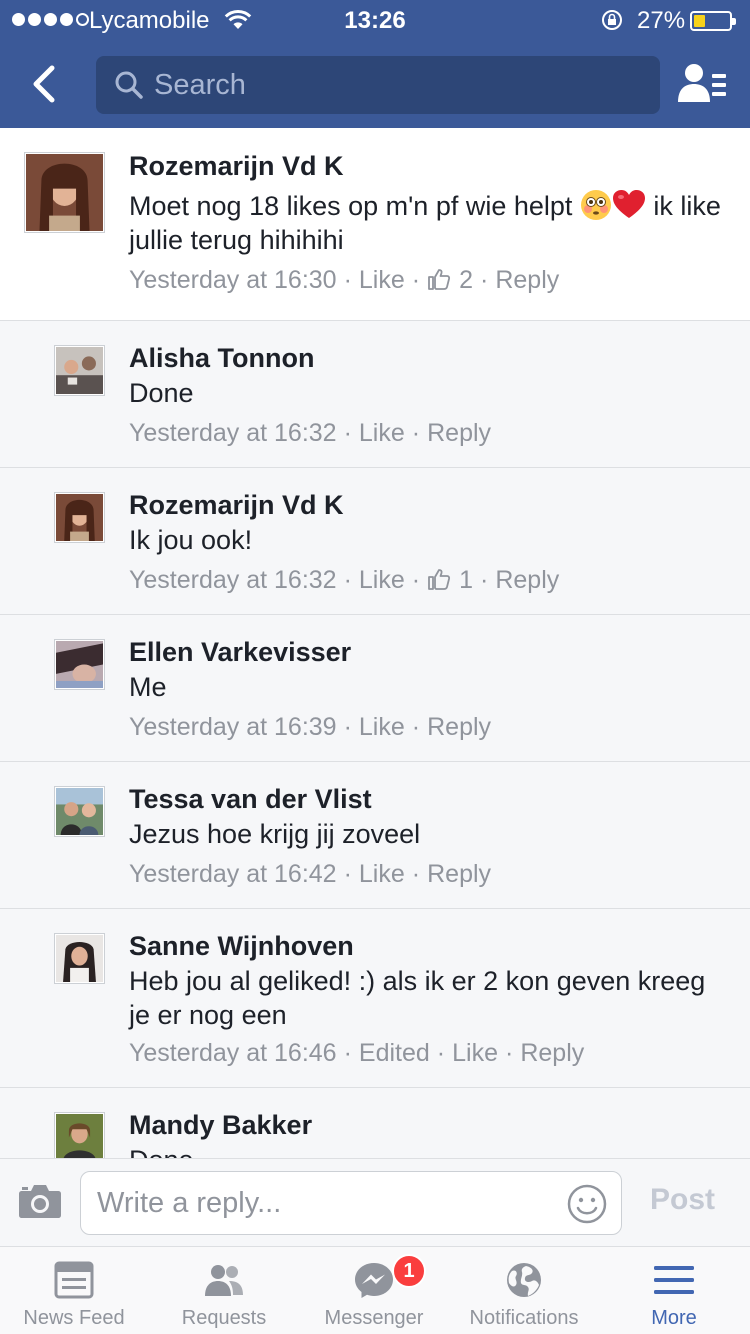 The height and width of the screenshot is (1334, 750). What do you see at coordinates (375, 20) in the screenshot?
I see `status-bar: Lycamobile 13:26 27%` at bounding box center [375, 20].